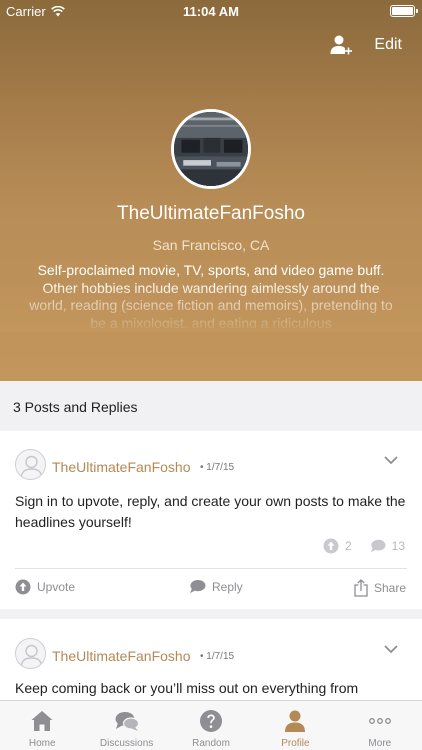  I want to click on header-actions: Edit, so click(366, 45).